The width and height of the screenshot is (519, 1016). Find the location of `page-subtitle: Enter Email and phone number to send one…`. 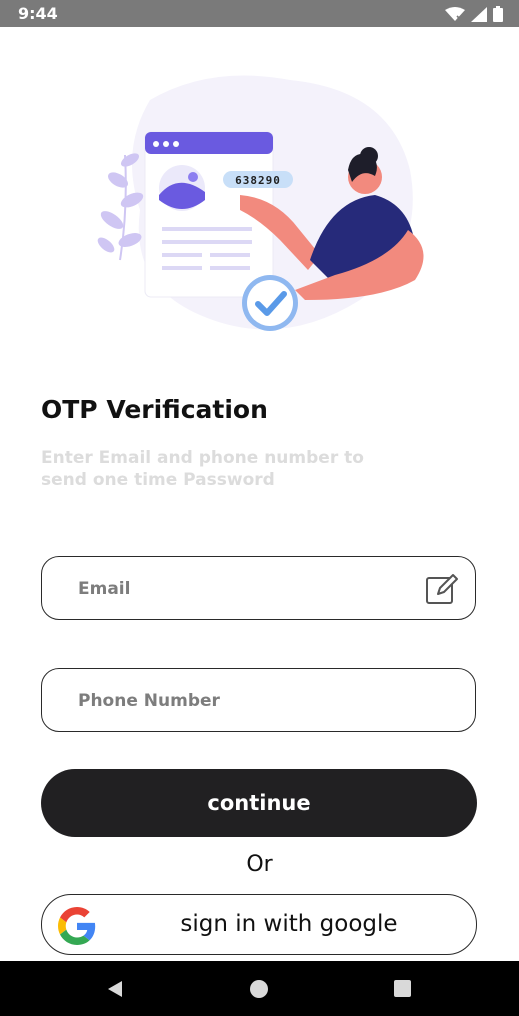

page-subtitle: Enter Email and phone number to send one… is located at coordinates (202, 469).